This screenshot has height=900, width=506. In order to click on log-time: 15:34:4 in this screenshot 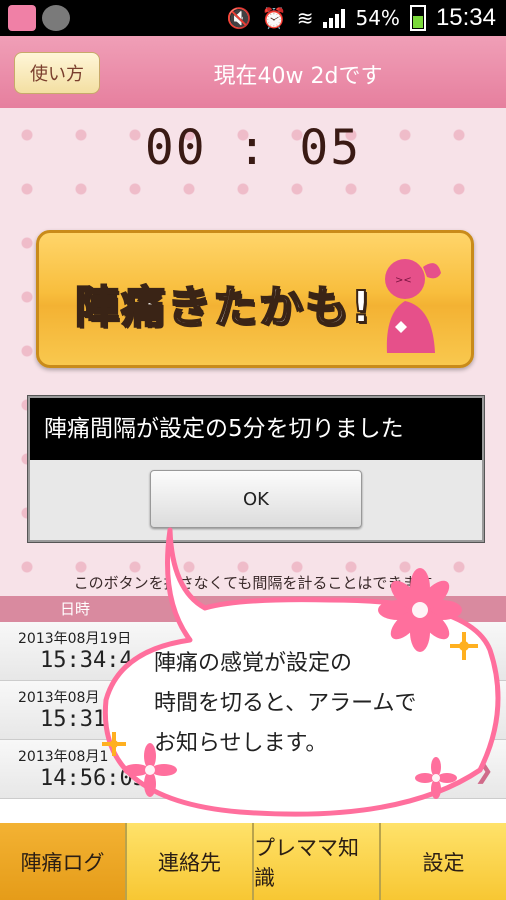, I will do `click(86, 660)`.